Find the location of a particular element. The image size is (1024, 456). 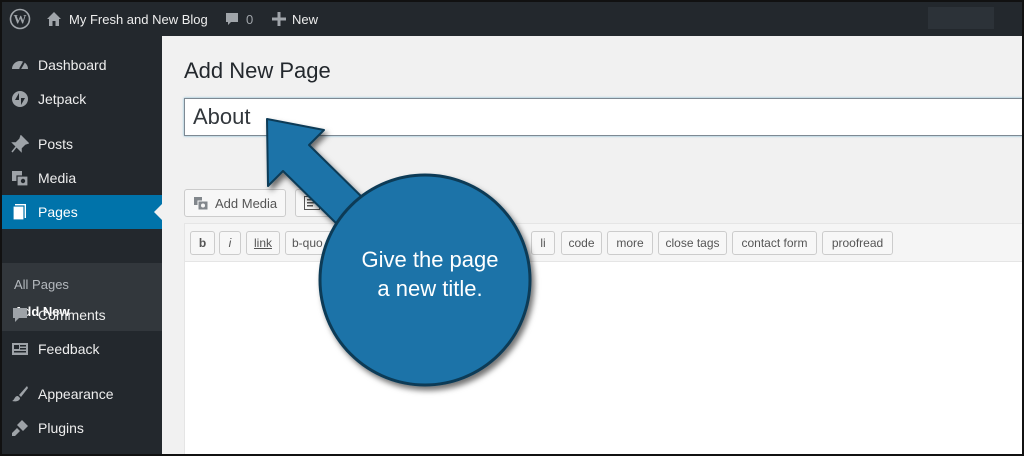

callout-text: Give the page a new title. is located at coordinates (430, 274).